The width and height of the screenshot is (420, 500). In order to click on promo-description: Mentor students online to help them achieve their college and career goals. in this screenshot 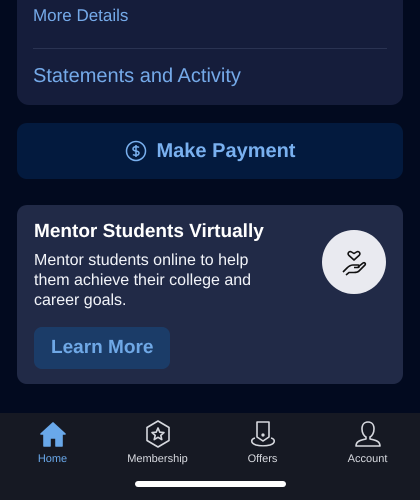, I will do `click(143, 281)`.